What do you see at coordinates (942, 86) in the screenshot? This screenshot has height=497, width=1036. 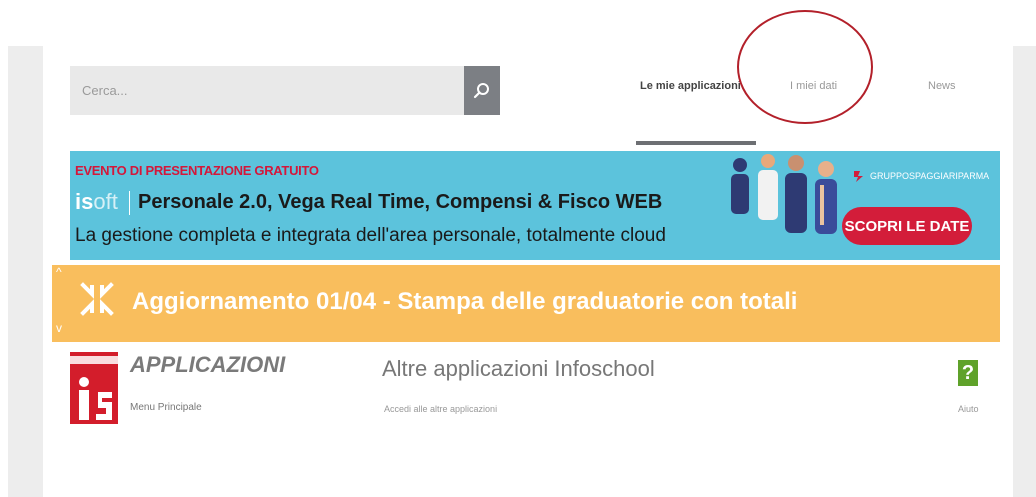 I see `tab-news: News` at bounding box center [942, 86].